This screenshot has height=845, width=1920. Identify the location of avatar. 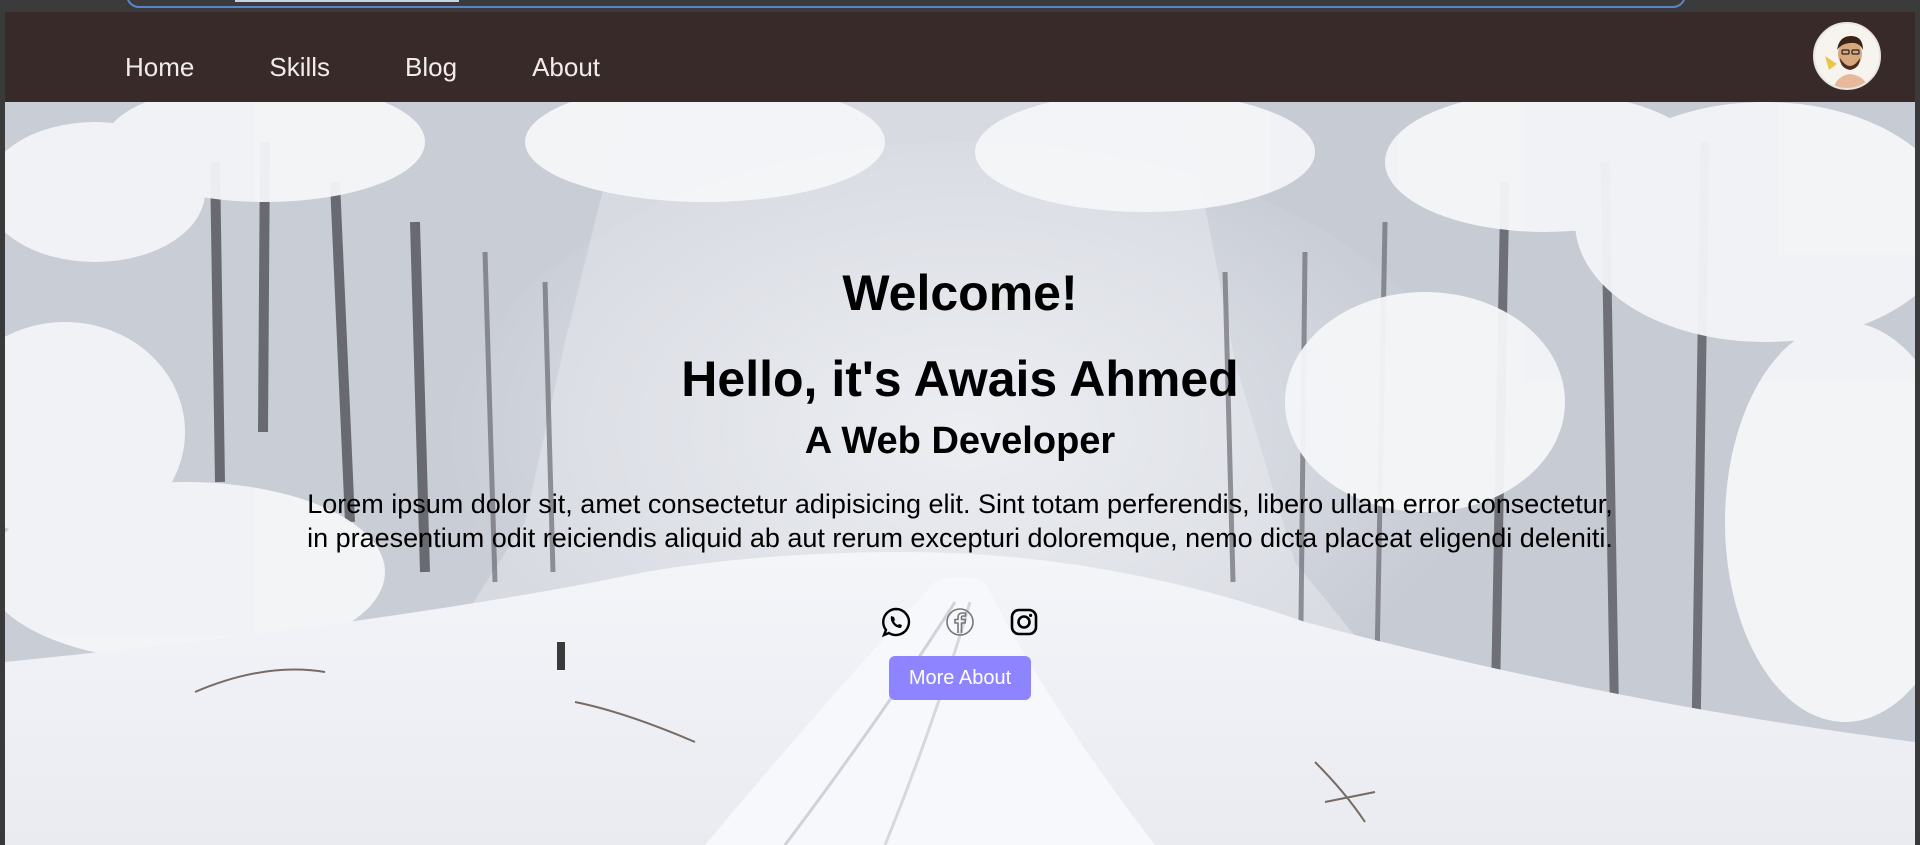
(1847, 56).